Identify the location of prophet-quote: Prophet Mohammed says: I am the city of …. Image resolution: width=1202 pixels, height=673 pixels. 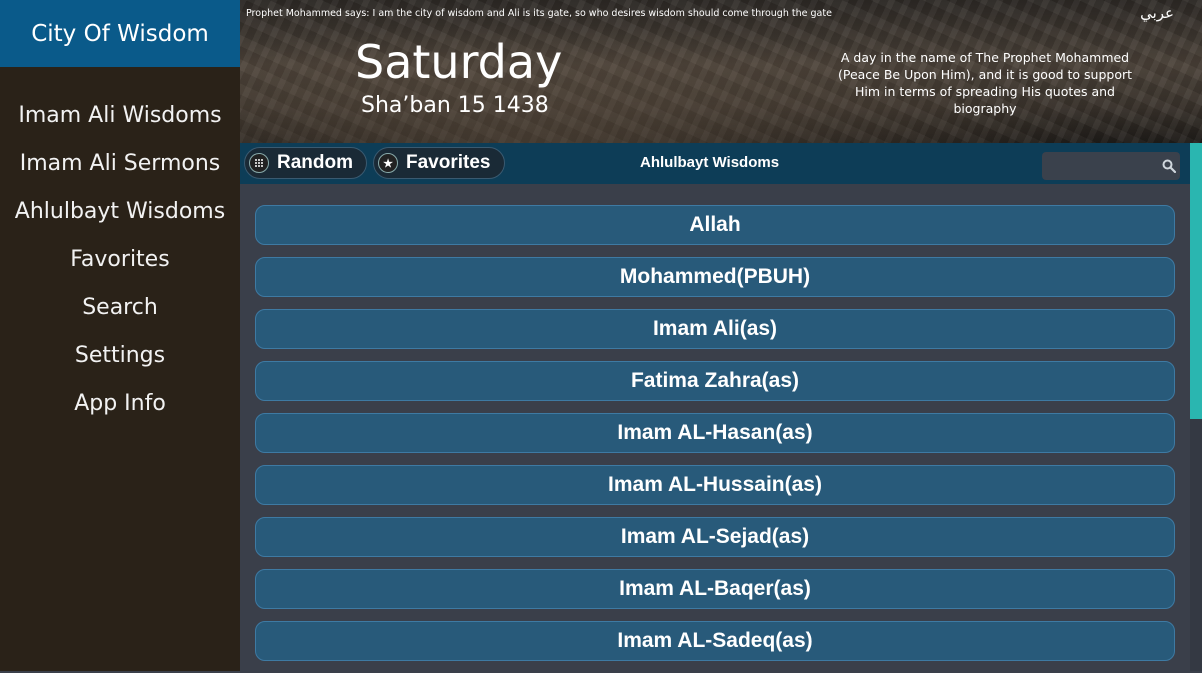
(539, 13).